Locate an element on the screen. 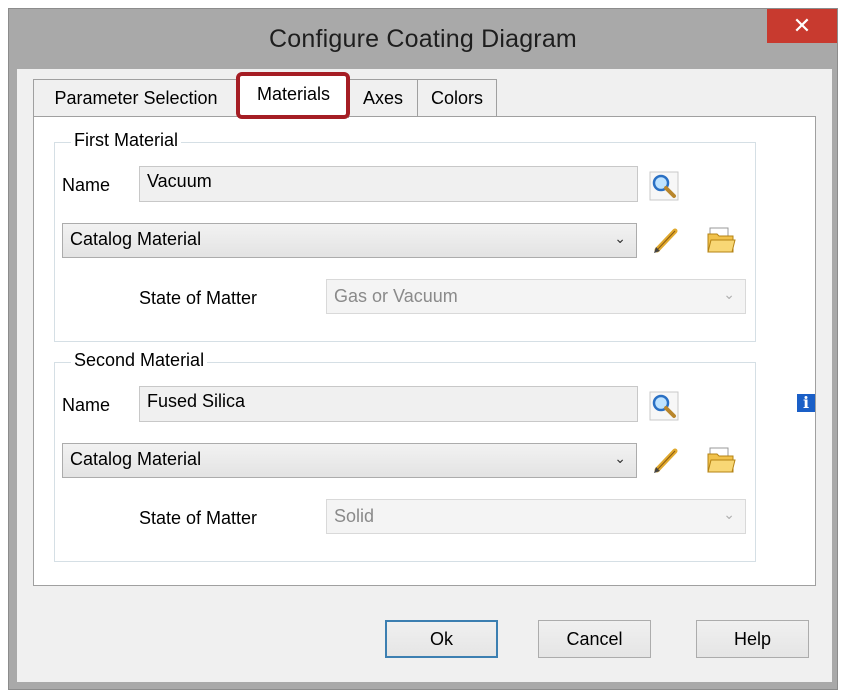  second-material-search-button is located at coordinates (664, 406).